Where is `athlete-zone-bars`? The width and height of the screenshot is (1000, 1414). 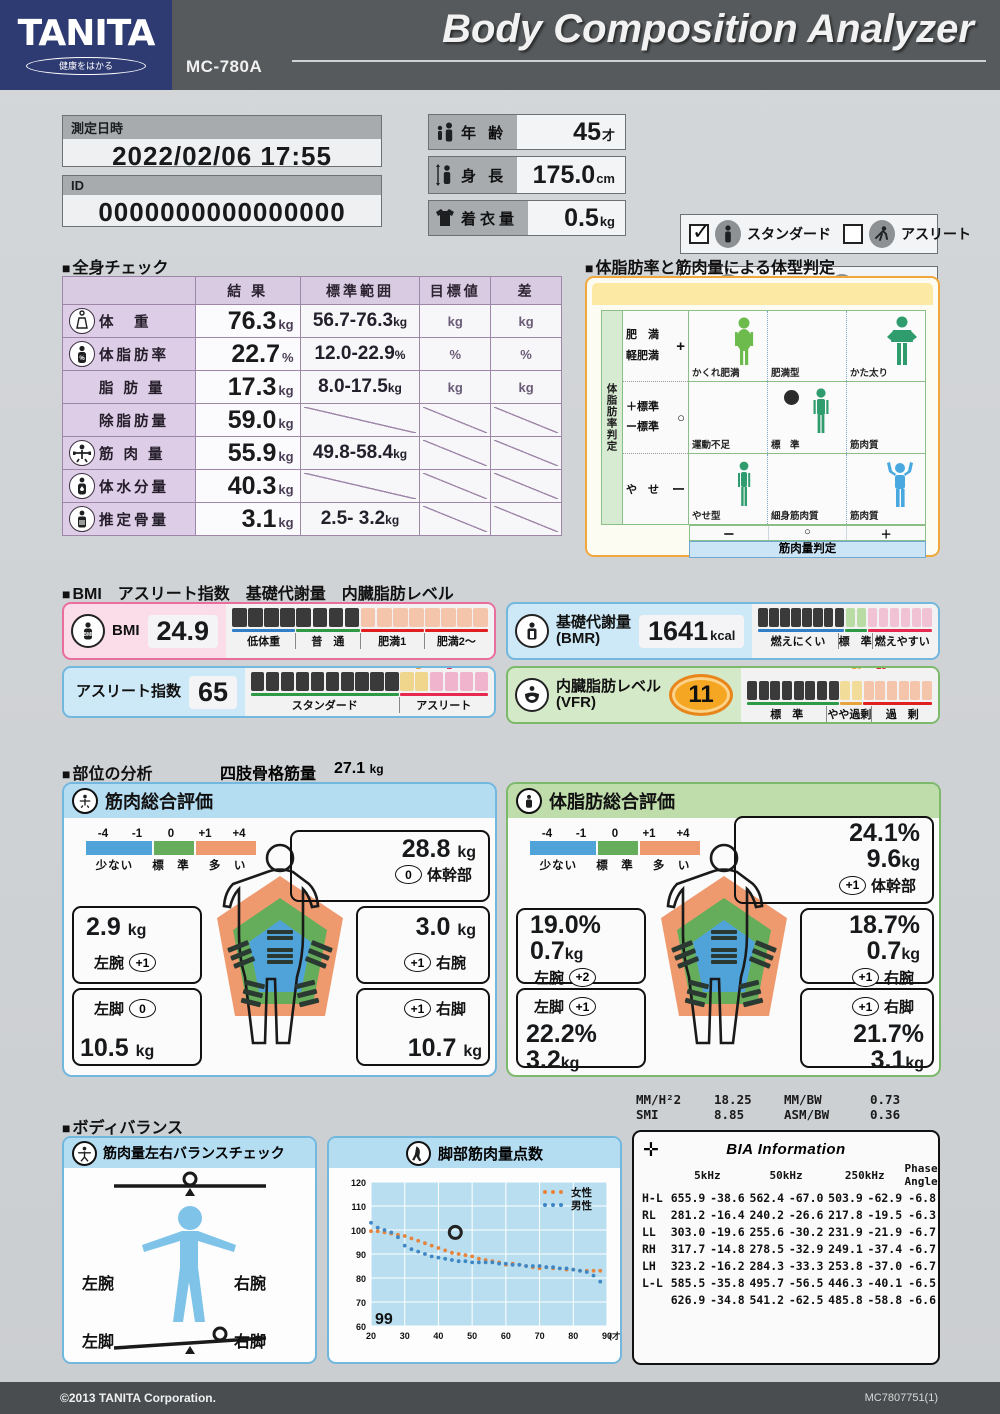 athlete-zone-bars is located at coordinates (370, 694).